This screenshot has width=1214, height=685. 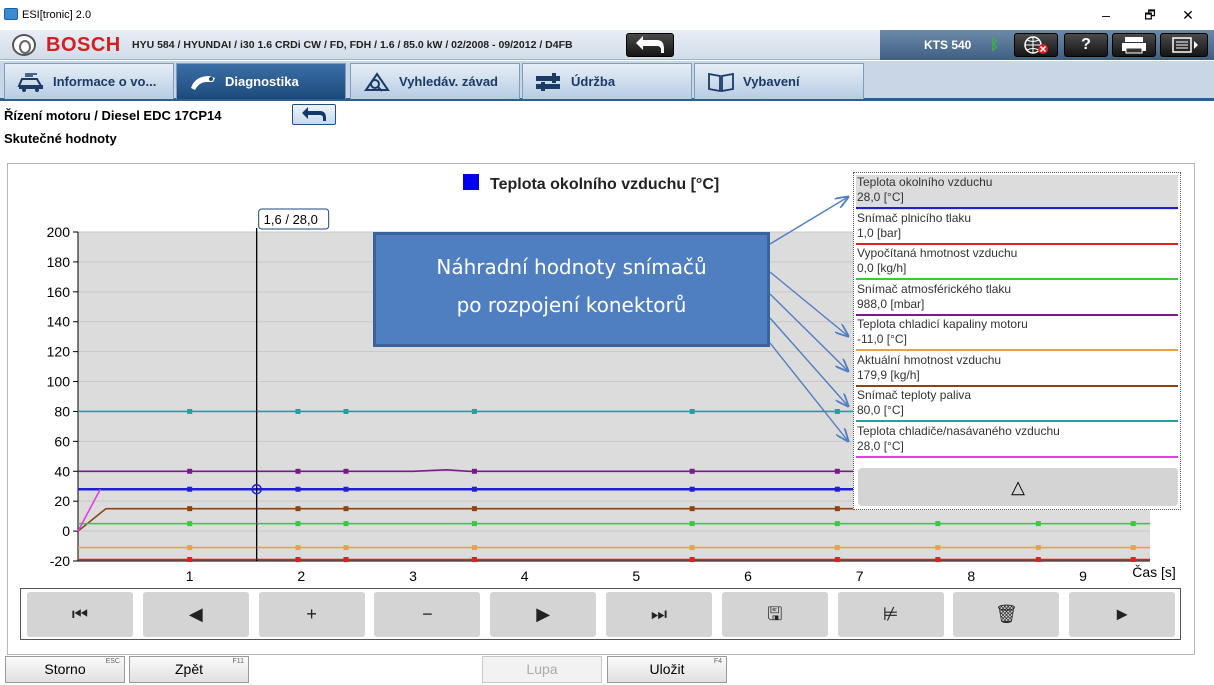 I want to click on legend-item: Vypočítaná hmotnost vzduchu 0,0 [kg/h], so click(x=1017, y=263).